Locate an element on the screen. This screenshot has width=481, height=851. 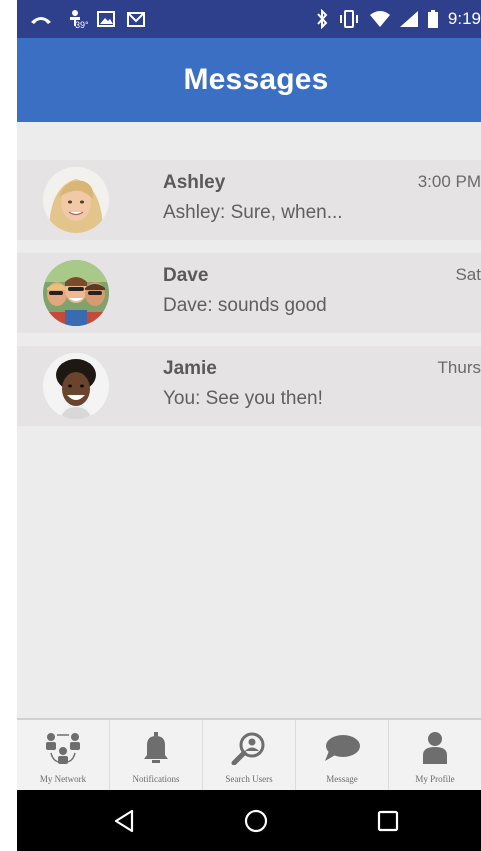
app-bar: Messages is located at coordinates (249, 80).